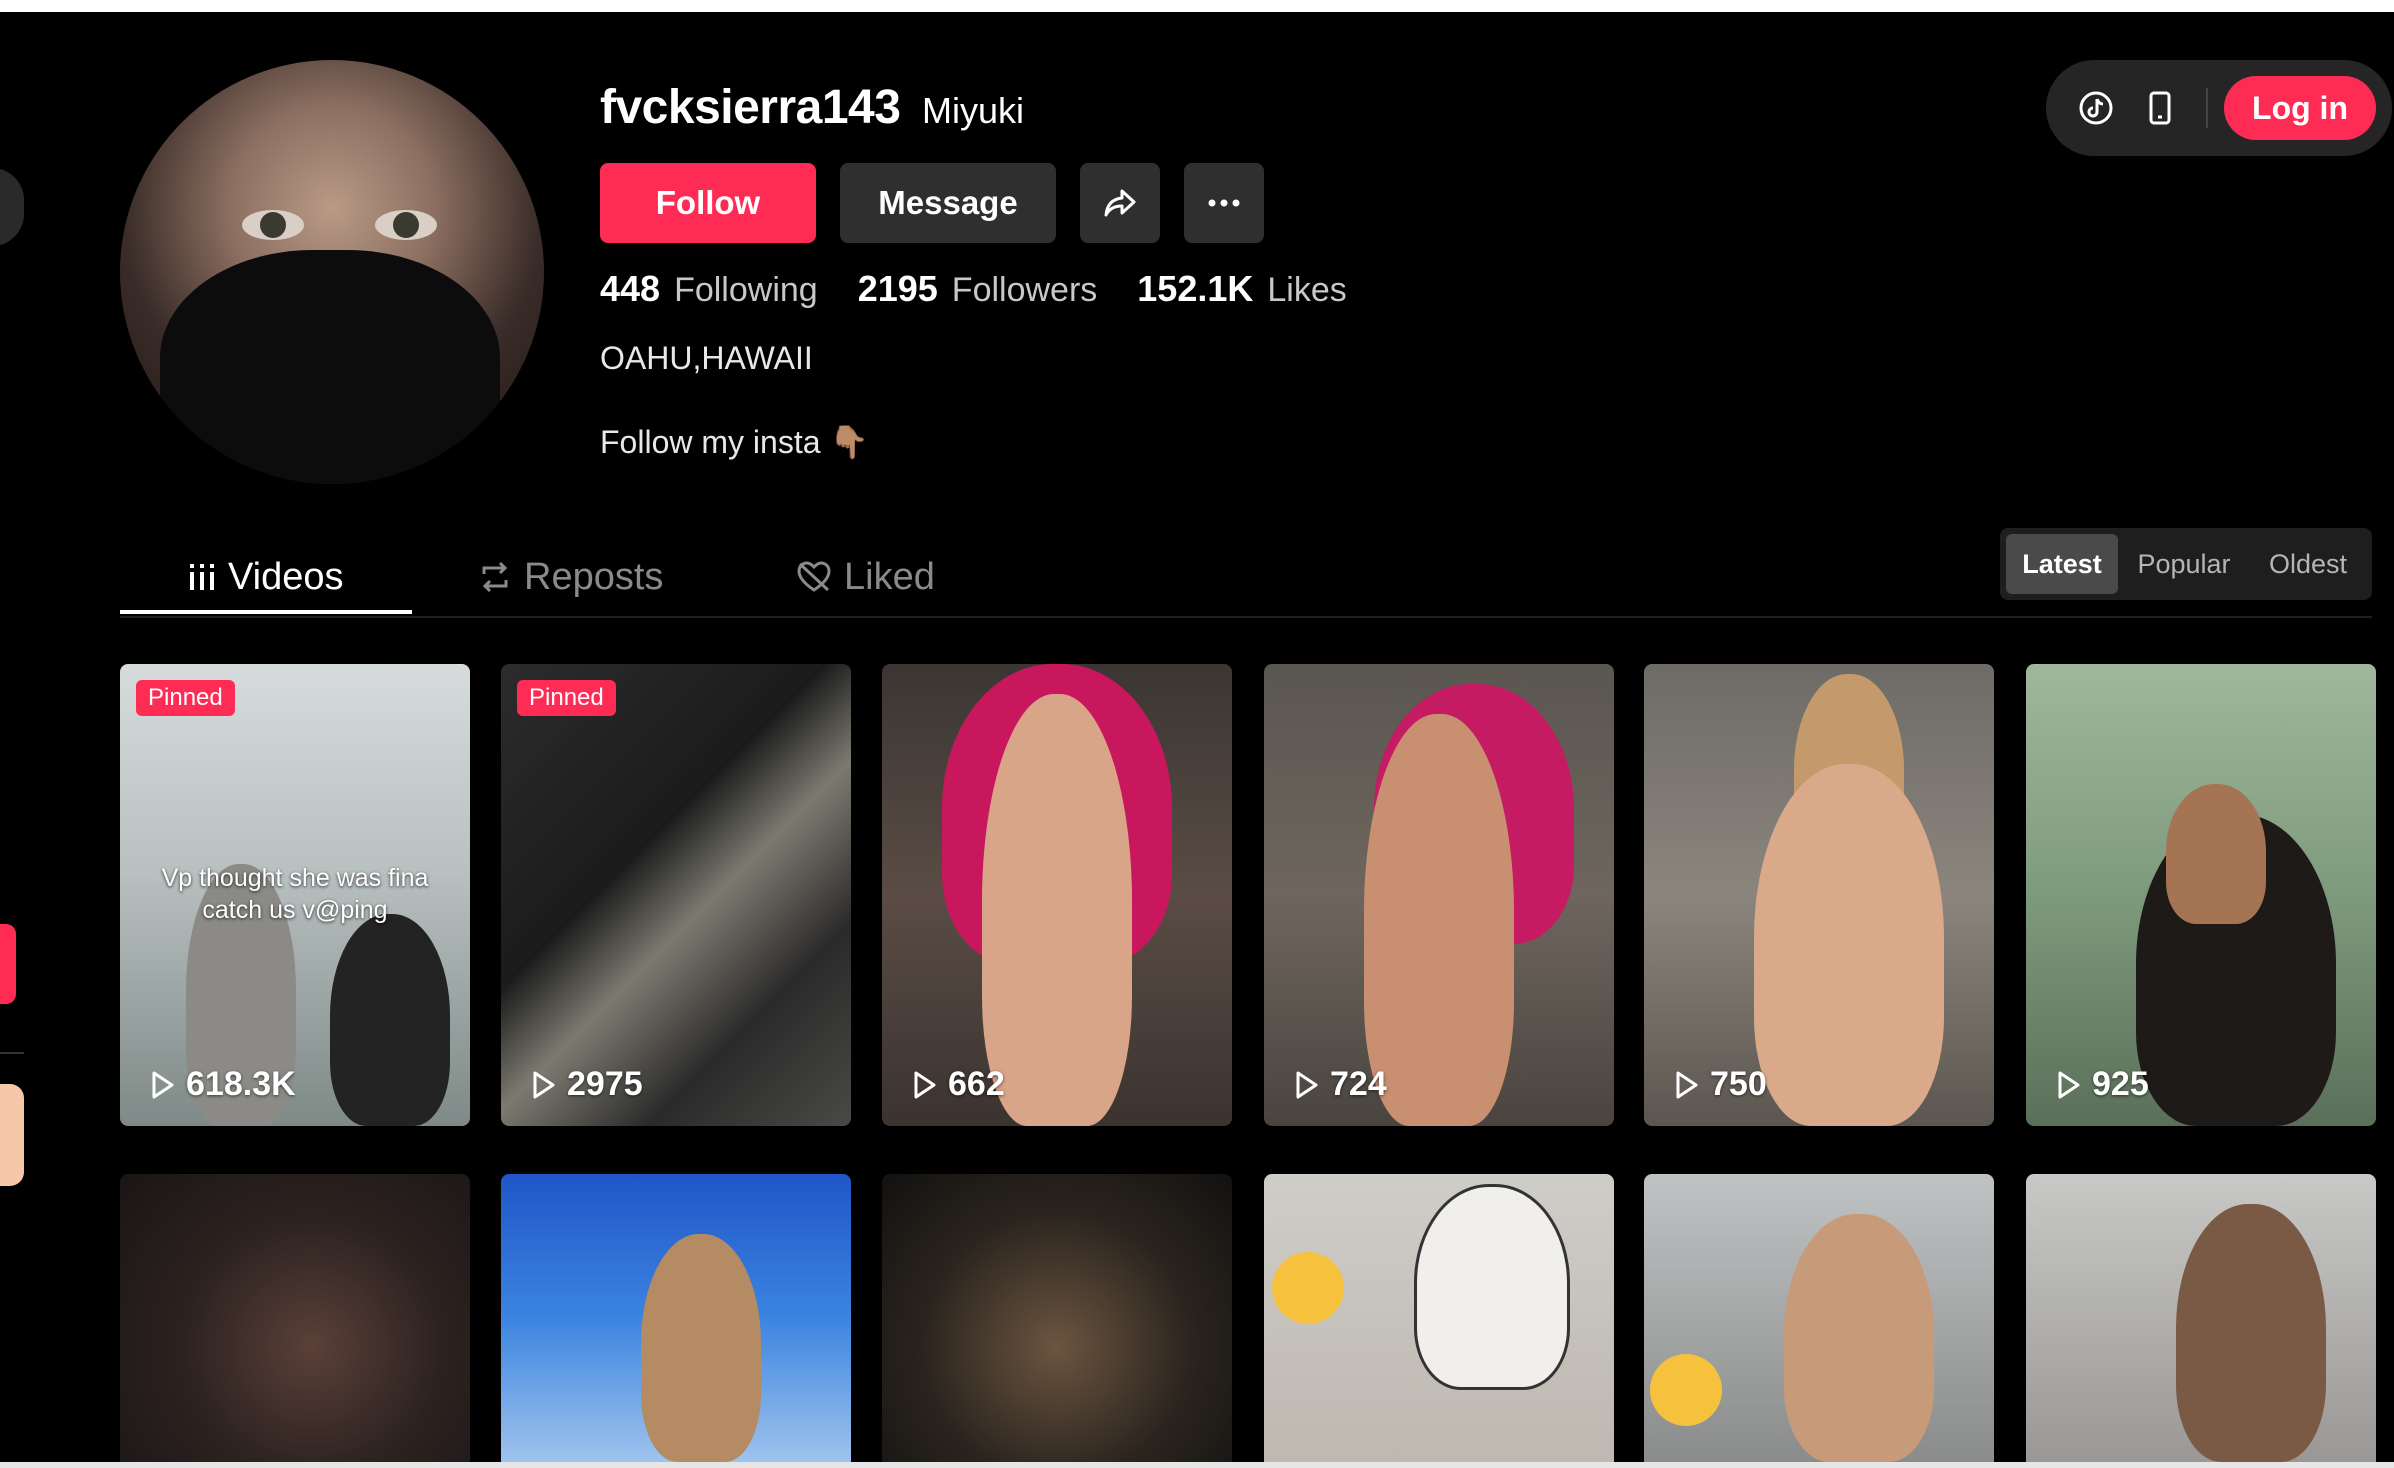  Describe the element at coordinates (2300, 108) in the screenshot. I see `login-button: Log in` at that location.